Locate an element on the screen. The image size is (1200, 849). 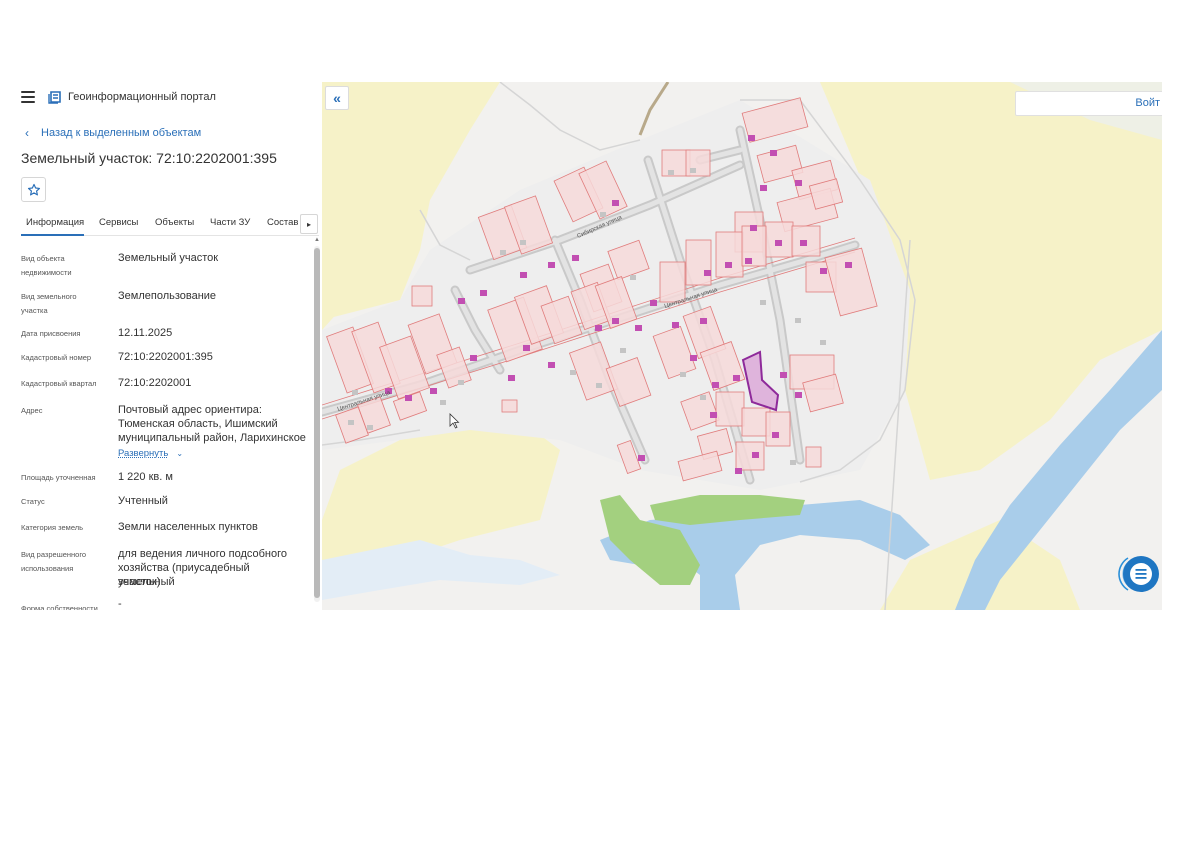
tab-objects: Объекты is located at coordinates (174, 222).